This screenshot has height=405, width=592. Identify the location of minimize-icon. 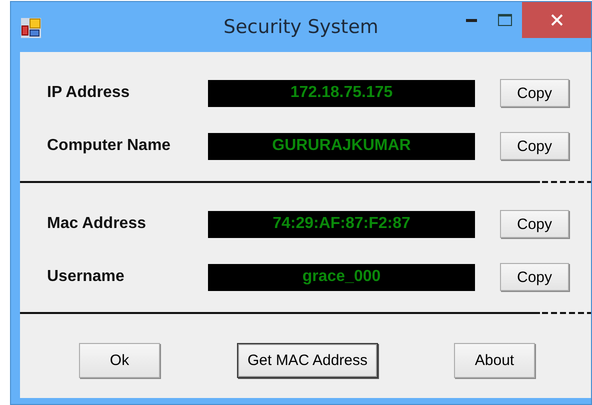
(471, 20).